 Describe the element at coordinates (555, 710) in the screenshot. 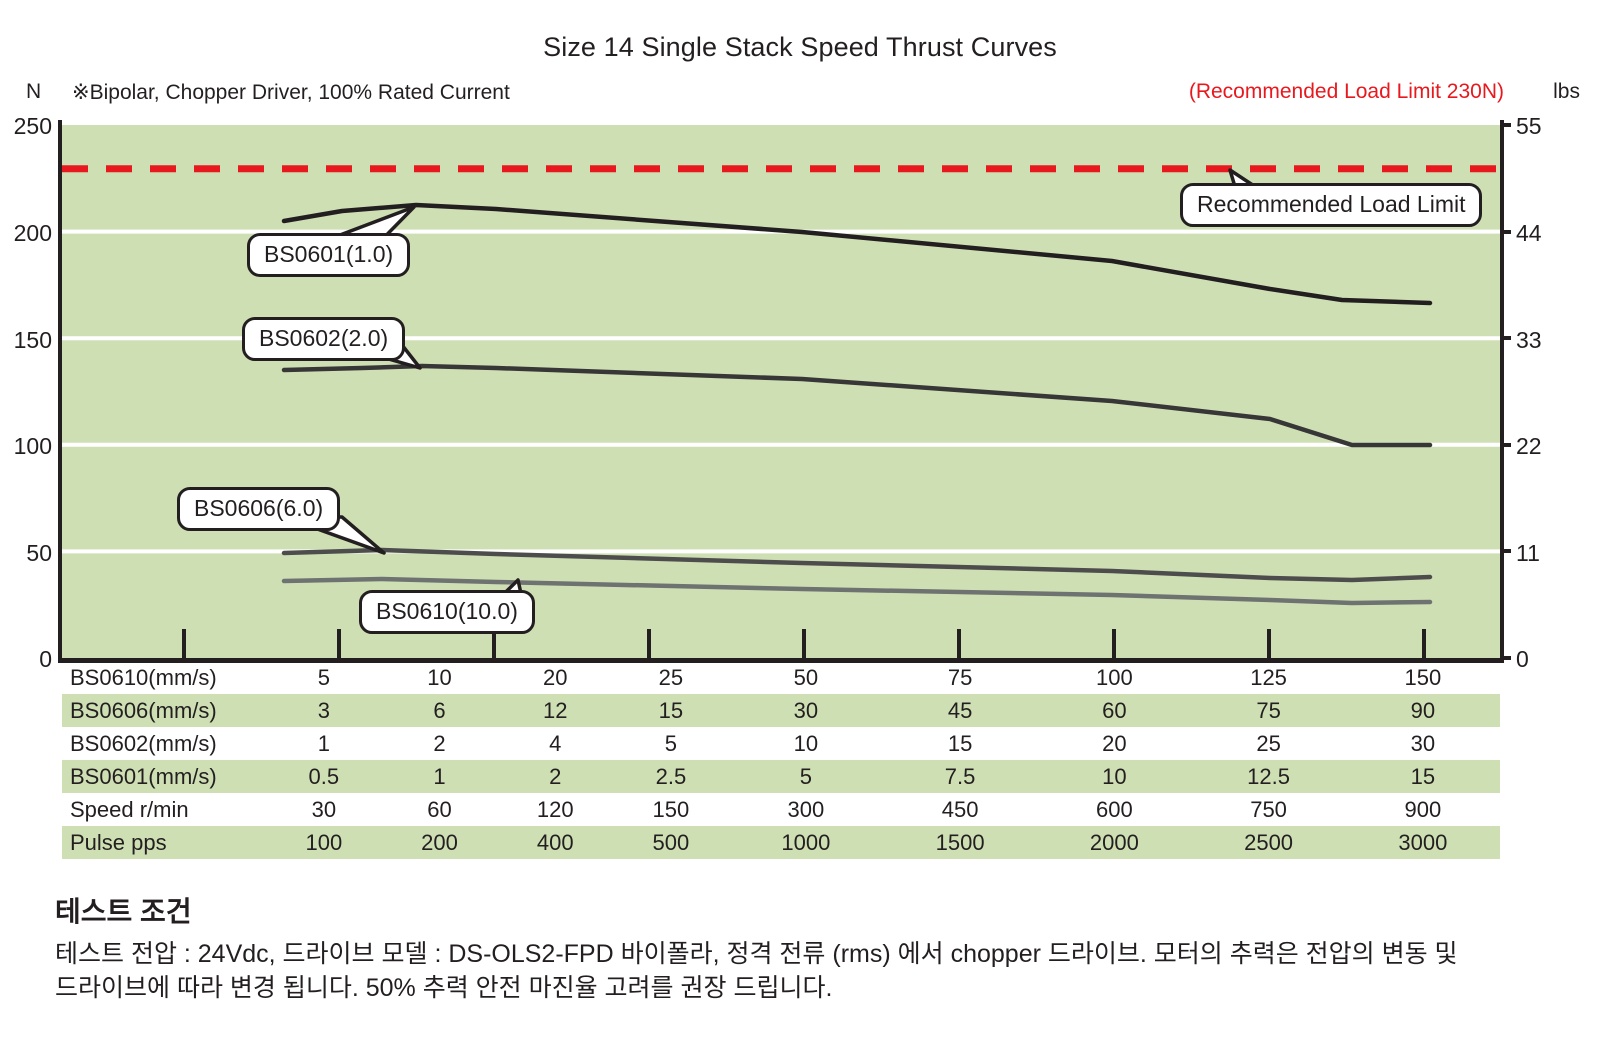

I see `table-cell: 12` at that location.